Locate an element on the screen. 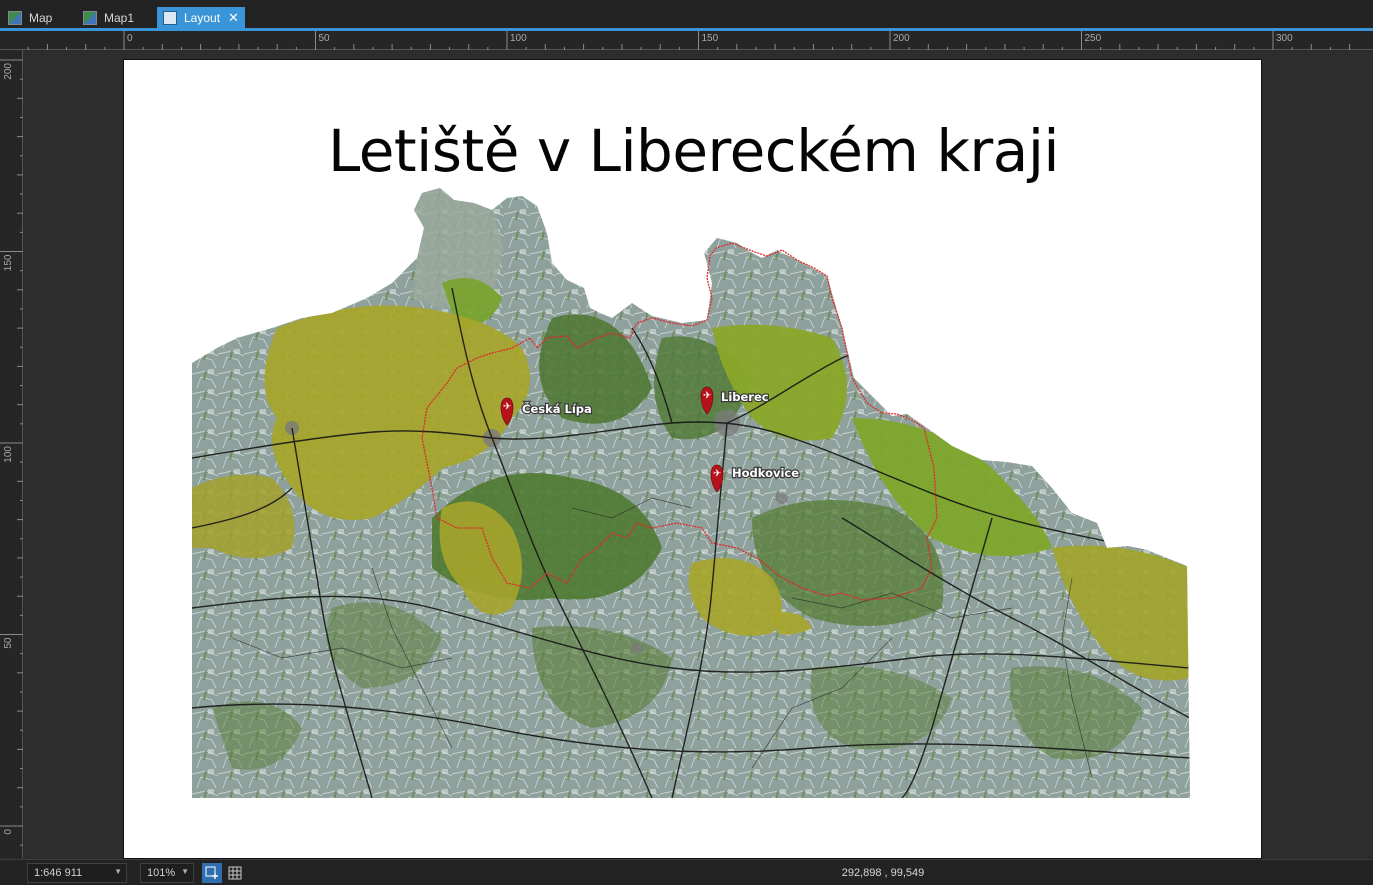 The image size is (1373, 885). tab-label: Map is located at coordinates (41, 18).